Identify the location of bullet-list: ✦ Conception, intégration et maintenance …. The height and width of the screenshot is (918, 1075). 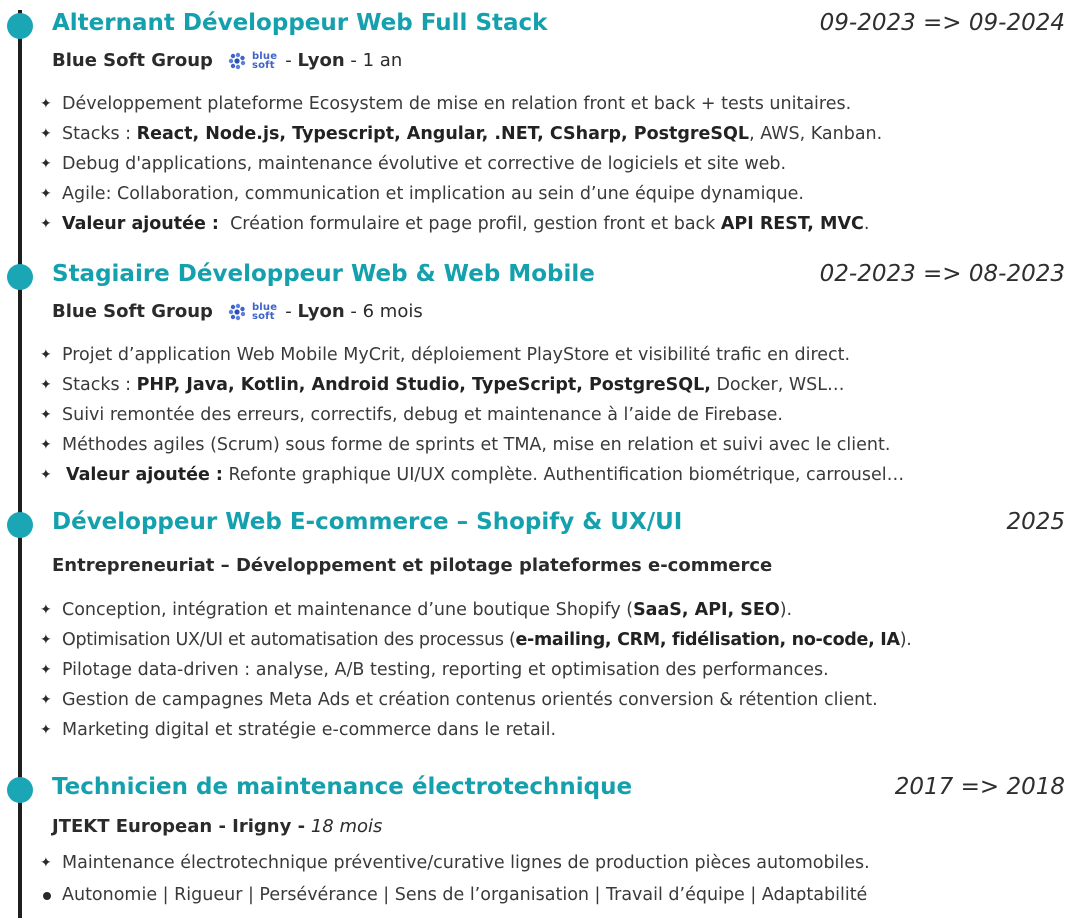
(476, 670).